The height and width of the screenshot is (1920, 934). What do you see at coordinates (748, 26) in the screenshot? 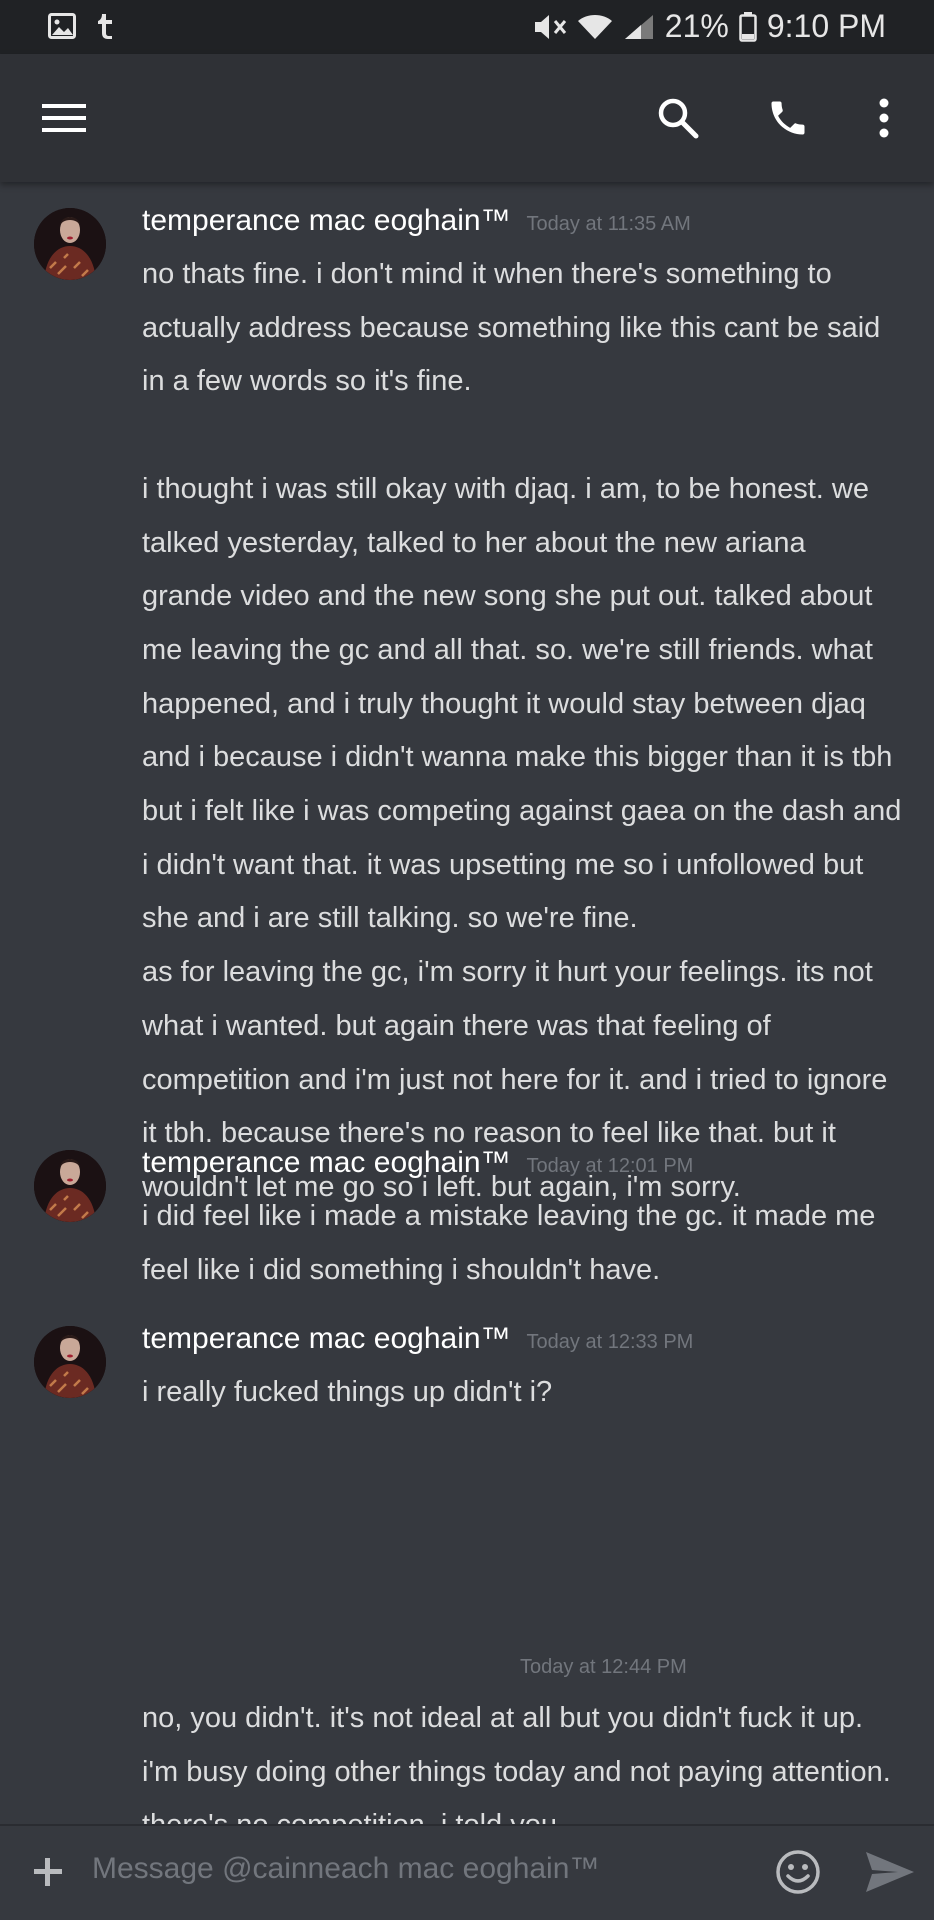
I see `battery-icon` at bounding box center [748, 26].